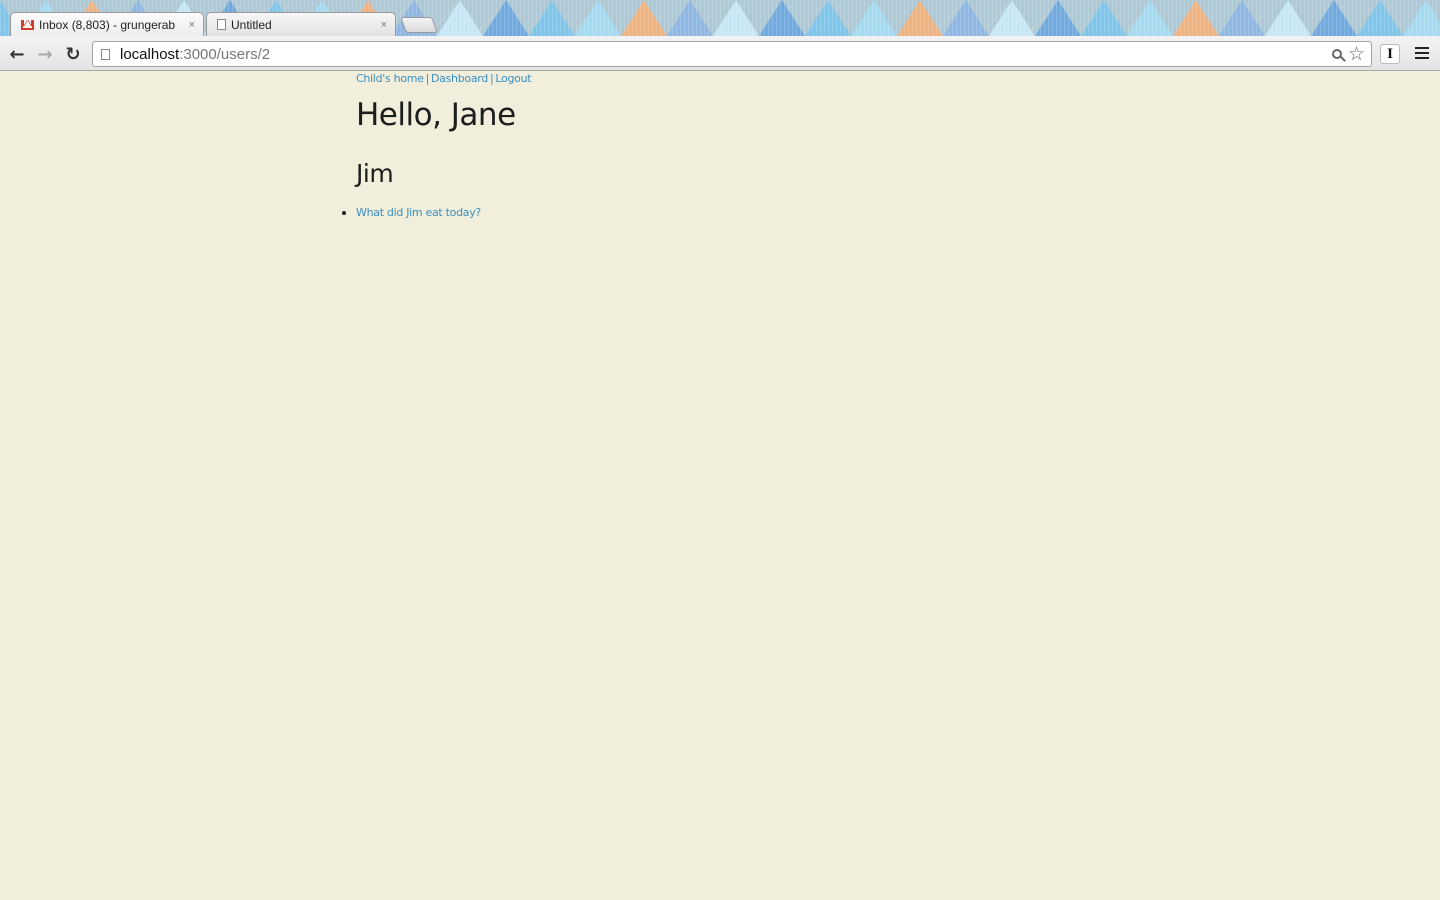  I want to click on nav-link-childs-home: Child's home, so click(390, 78).